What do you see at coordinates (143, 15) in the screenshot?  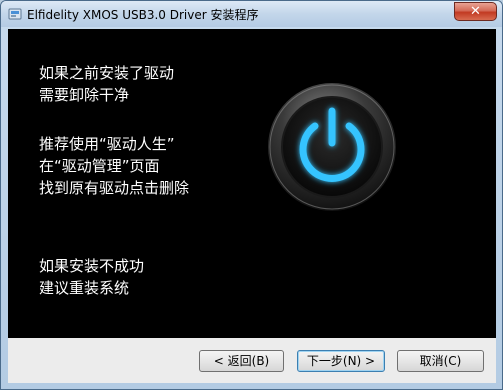 I see `window-title: Elfidelity XMOS USB3.0 Driver 安装程序` at bounding box center [143, 15].